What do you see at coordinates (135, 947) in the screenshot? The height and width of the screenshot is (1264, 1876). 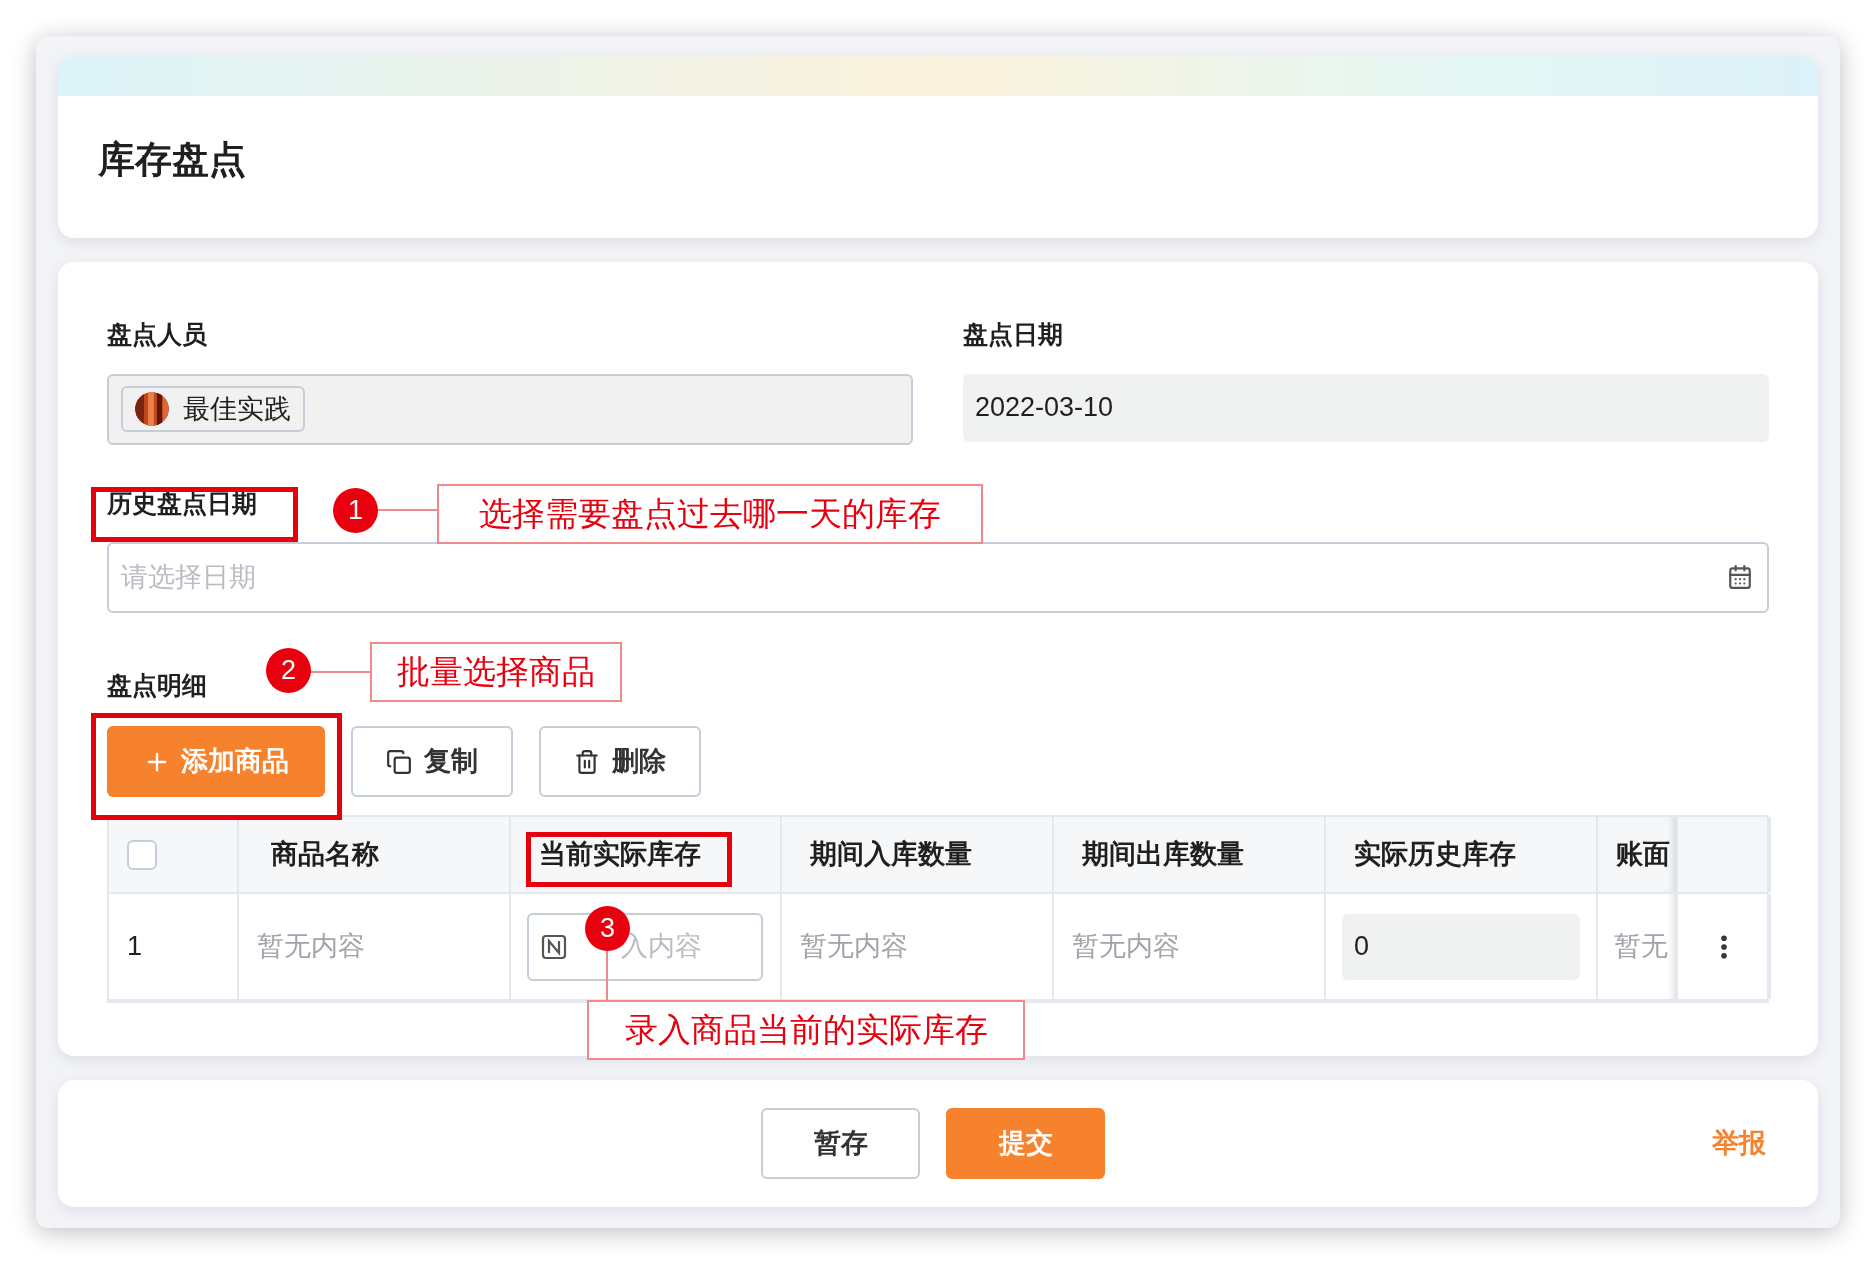 I see `row-number: 1` at bounding box center [135, 947].